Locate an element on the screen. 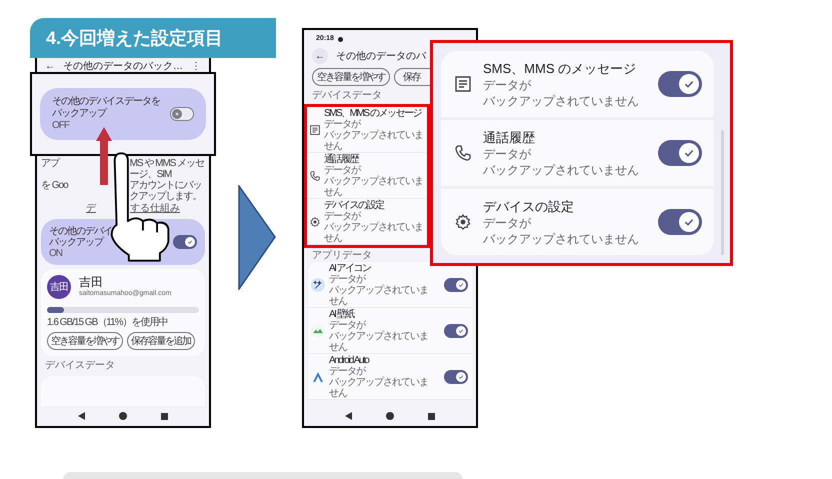  item-title: Android Auto is located at coordinates (349, 360).